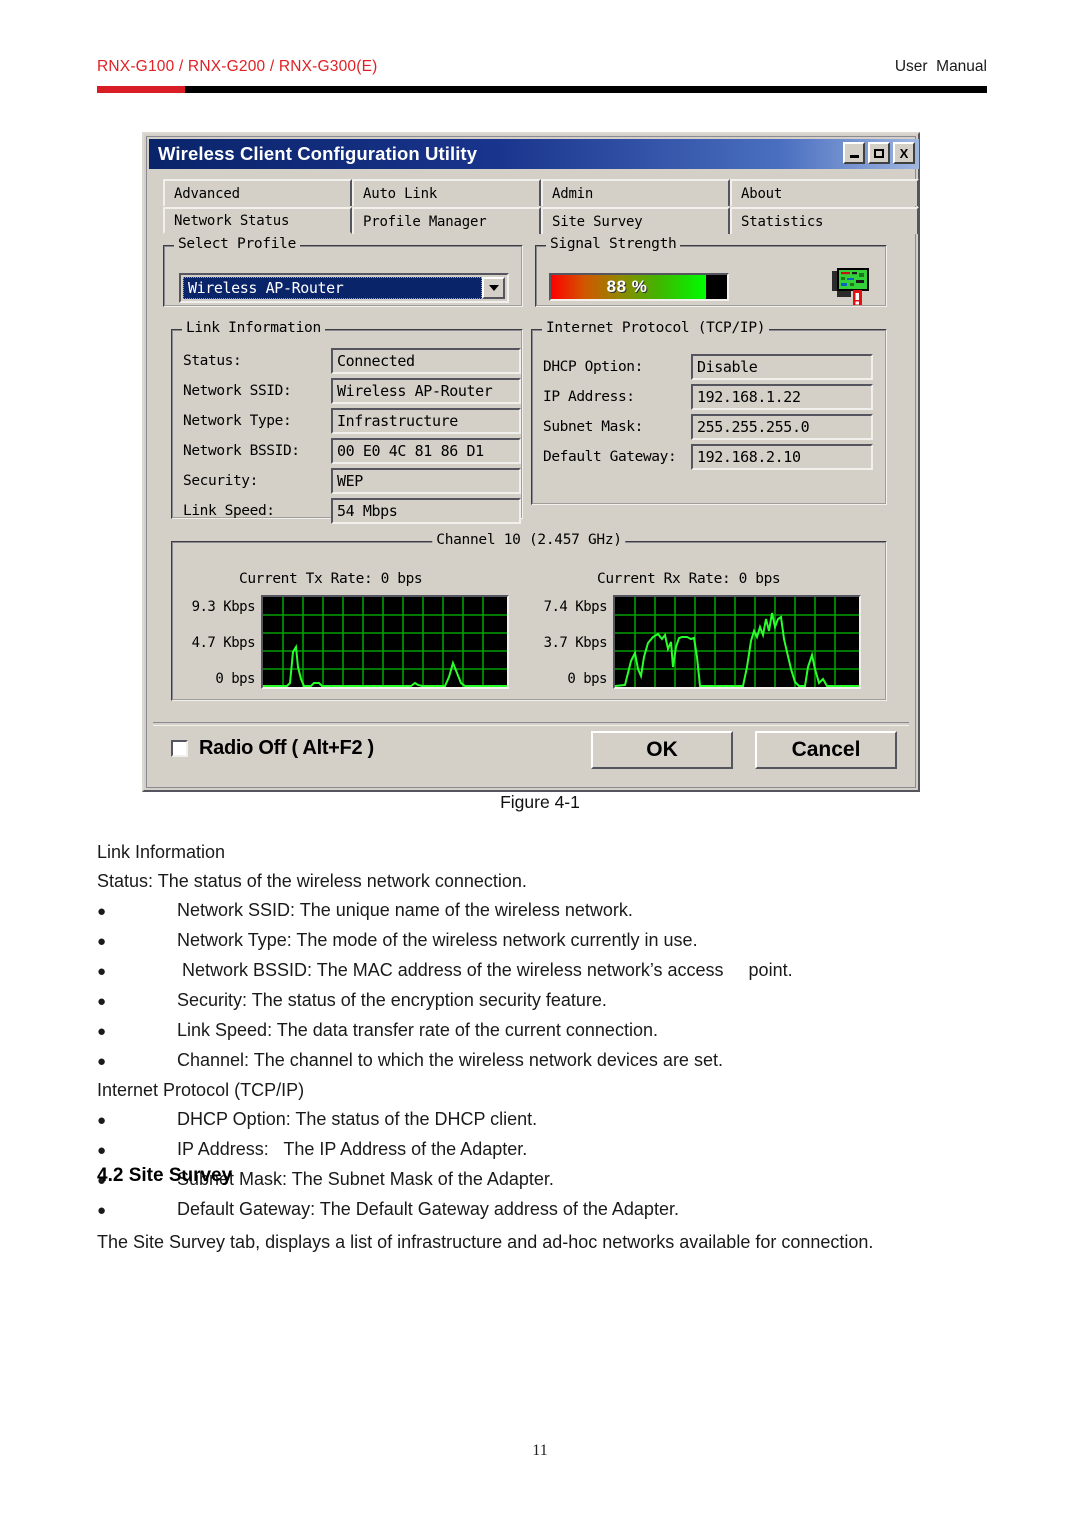 The width and height of the screenshot is (1080, 1527). I want to click on rx-axis-top: 7.4 Kbps, so click(575, 607).